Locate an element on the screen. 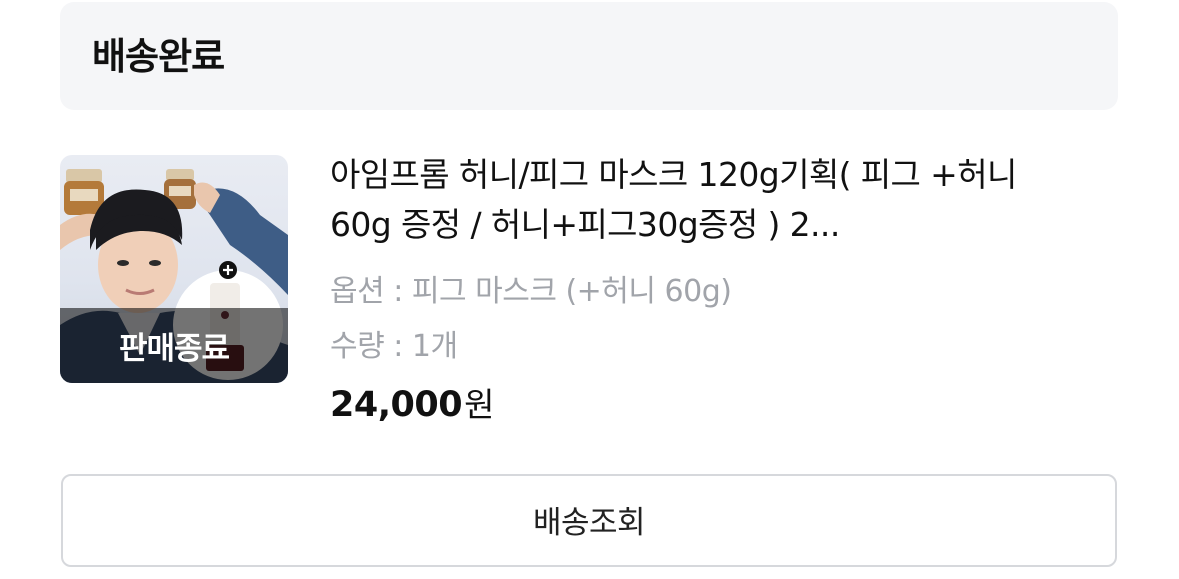 The image size is (1179, 579). product-price: 24,000원 is located at coordinates (412, 402).